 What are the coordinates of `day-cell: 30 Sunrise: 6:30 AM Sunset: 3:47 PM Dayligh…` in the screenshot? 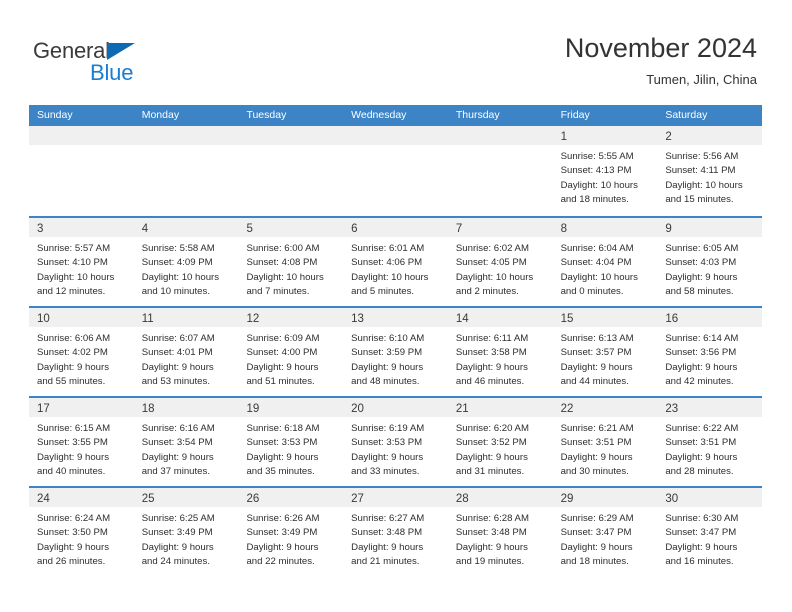 It's located at (710, 532).